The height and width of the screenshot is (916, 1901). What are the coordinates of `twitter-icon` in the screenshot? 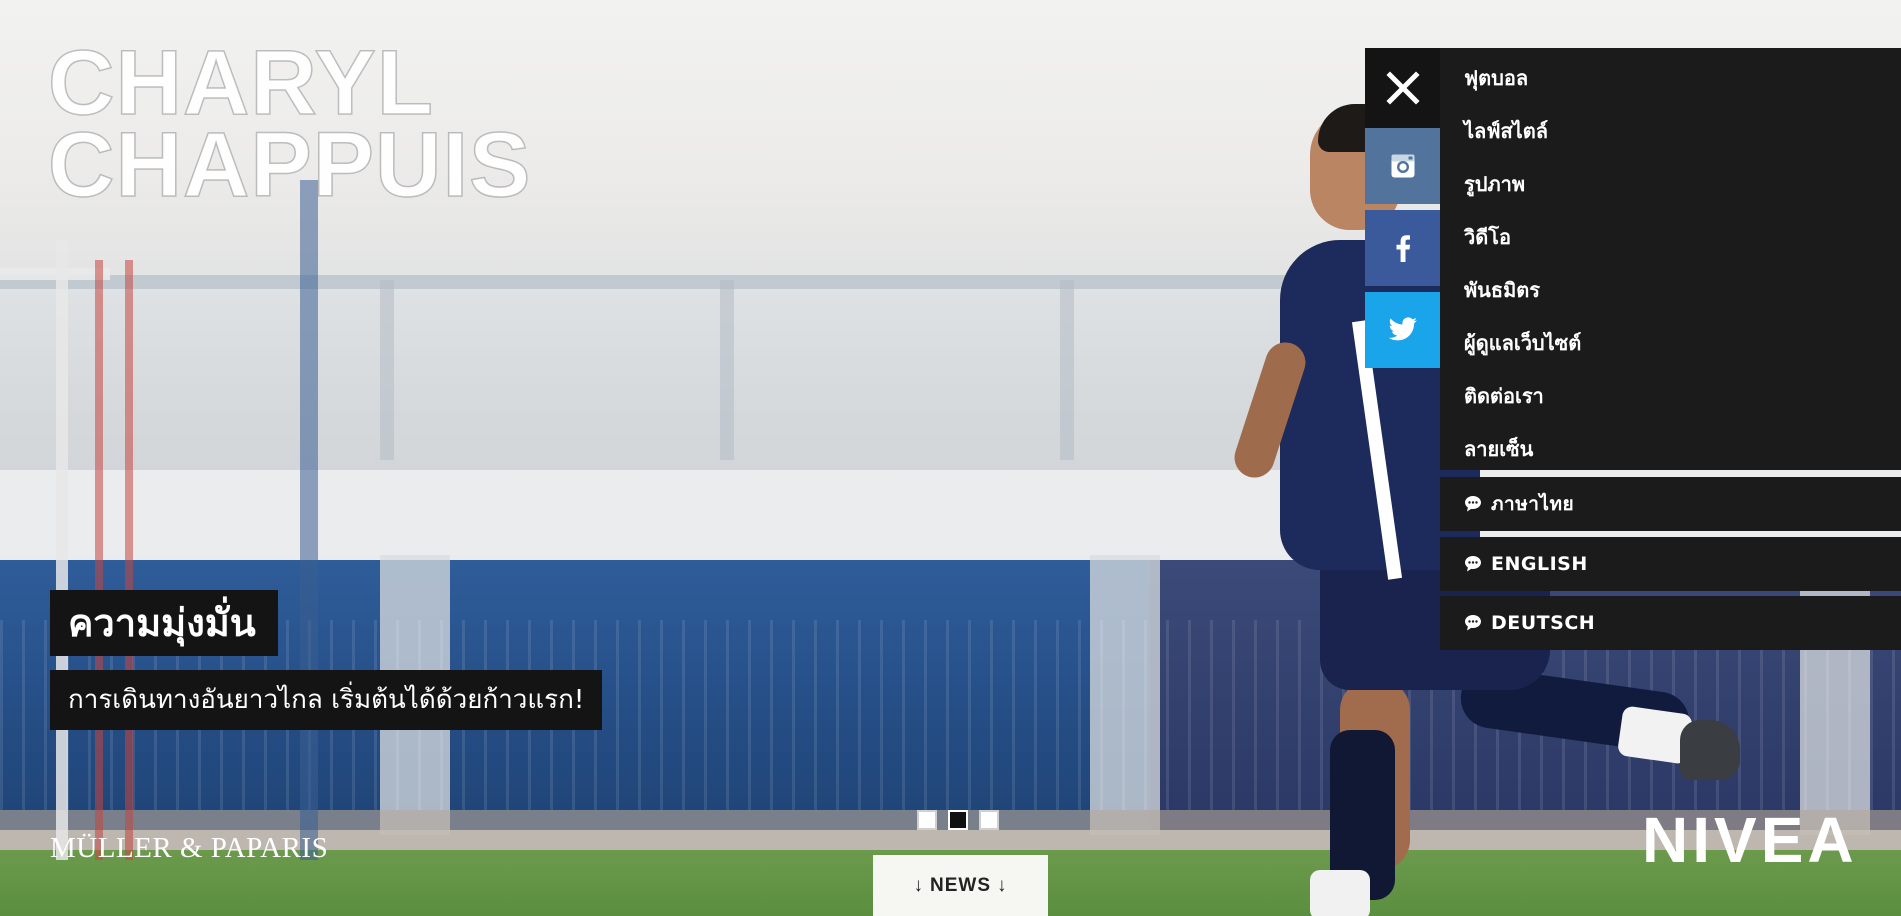 It's located at (1402, 329).